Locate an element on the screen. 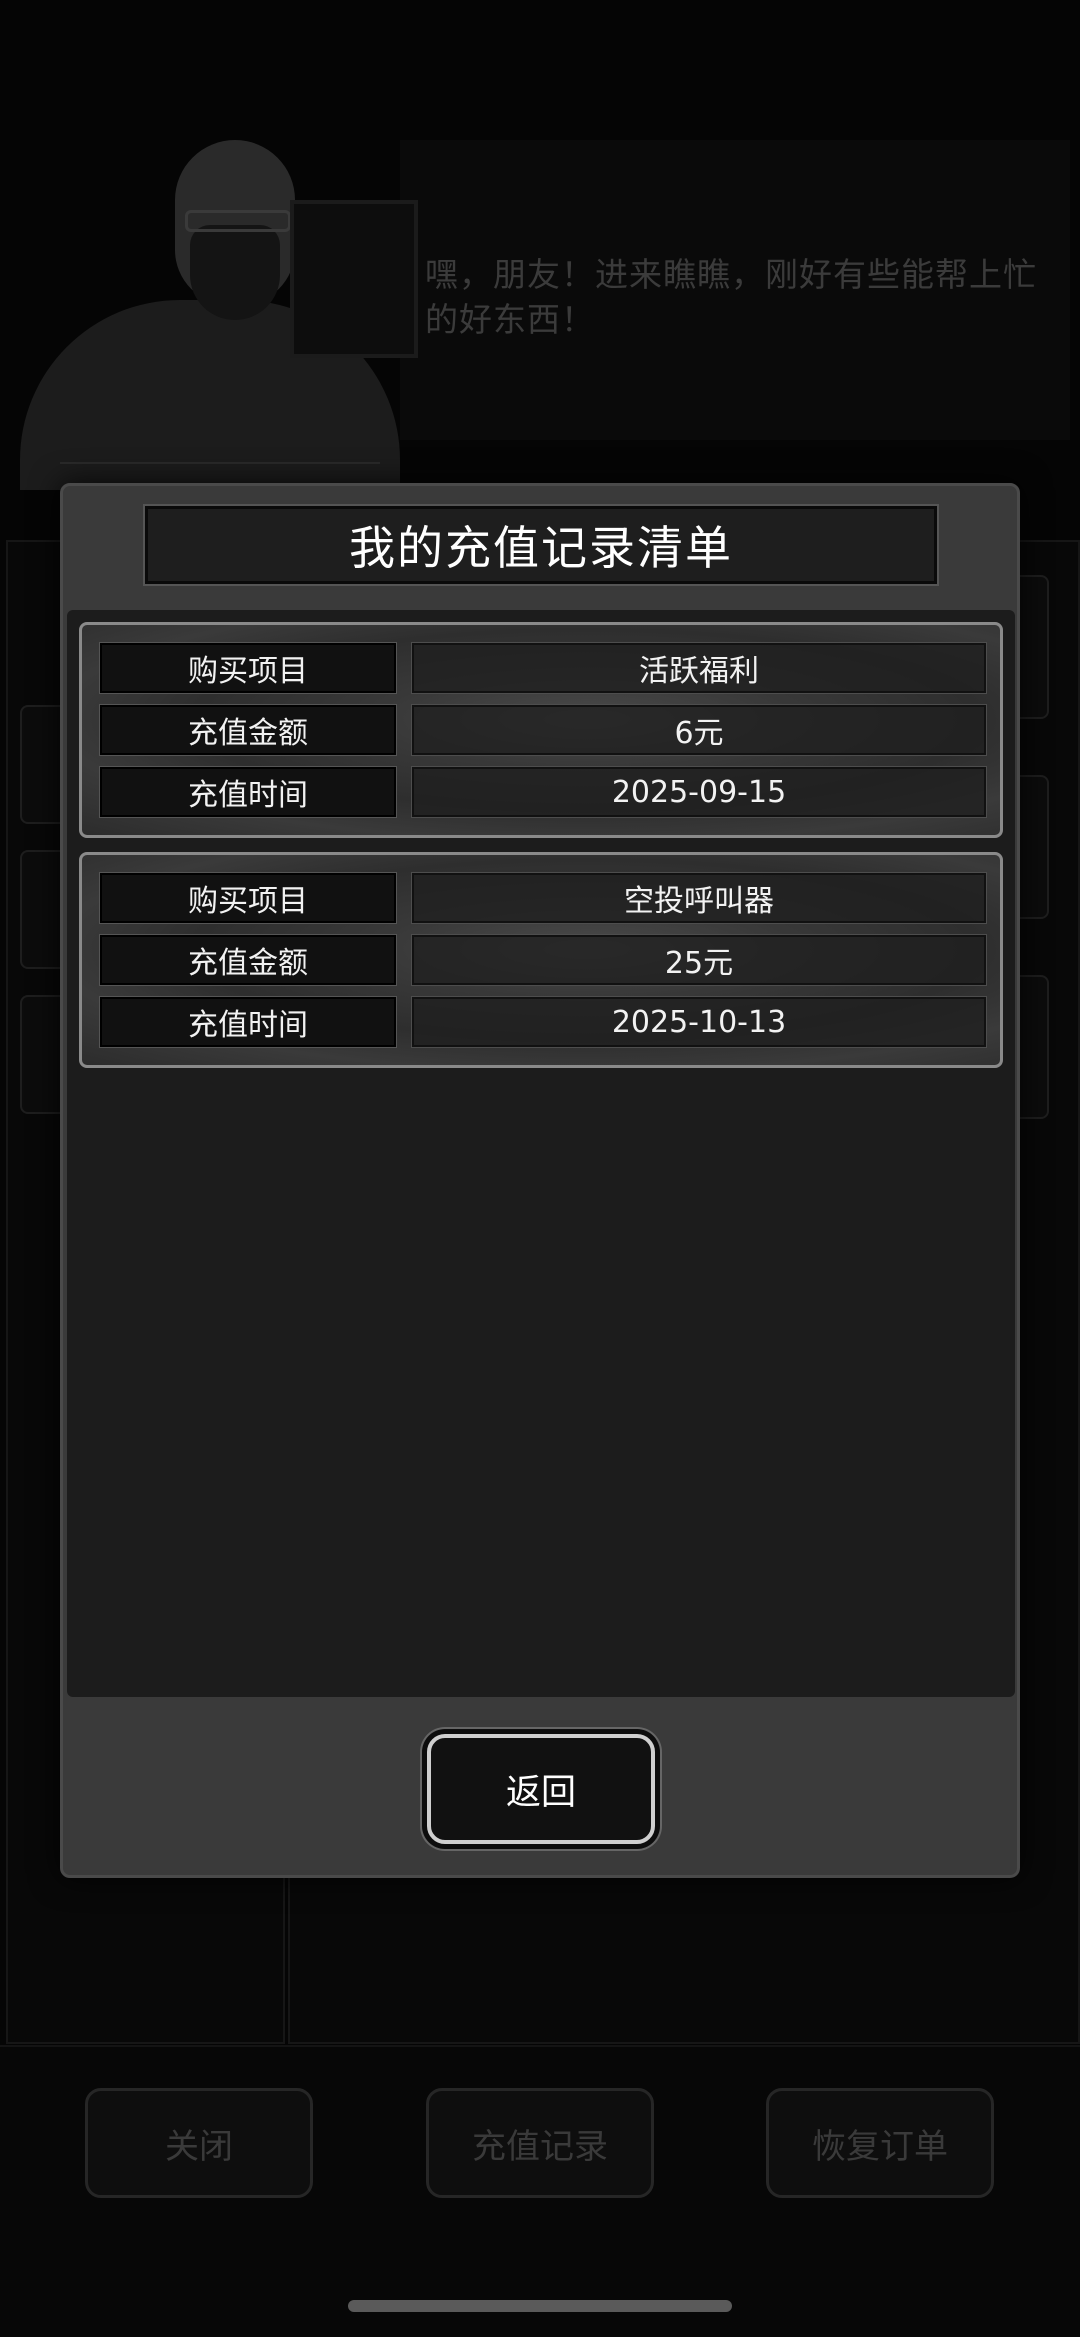 This screenshot has width=1080, height=2337. amount-value: 6元 is located at coordinates (699, 730).